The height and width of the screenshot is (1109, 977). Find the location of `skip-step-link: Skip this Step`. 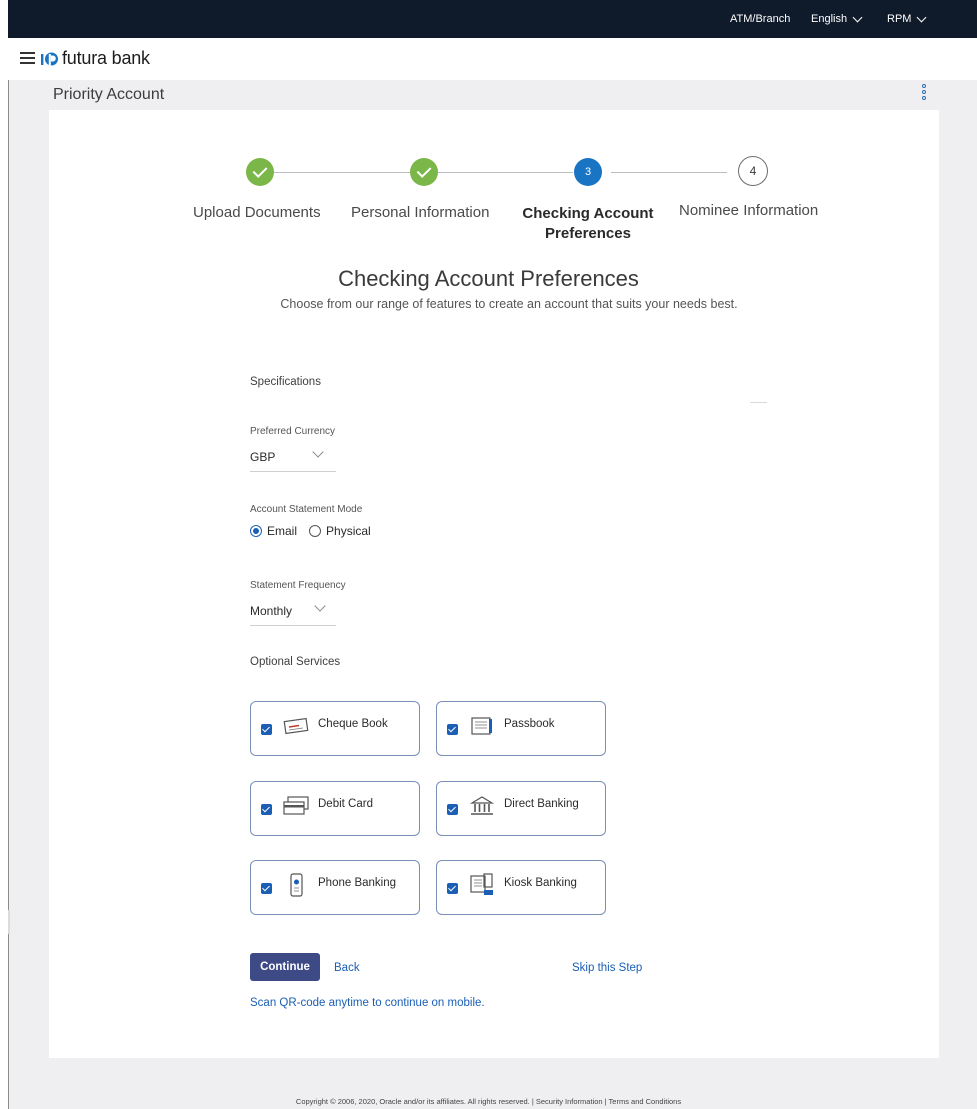

skip-step-link: Skip this Step is located at coordinates (607, 968).